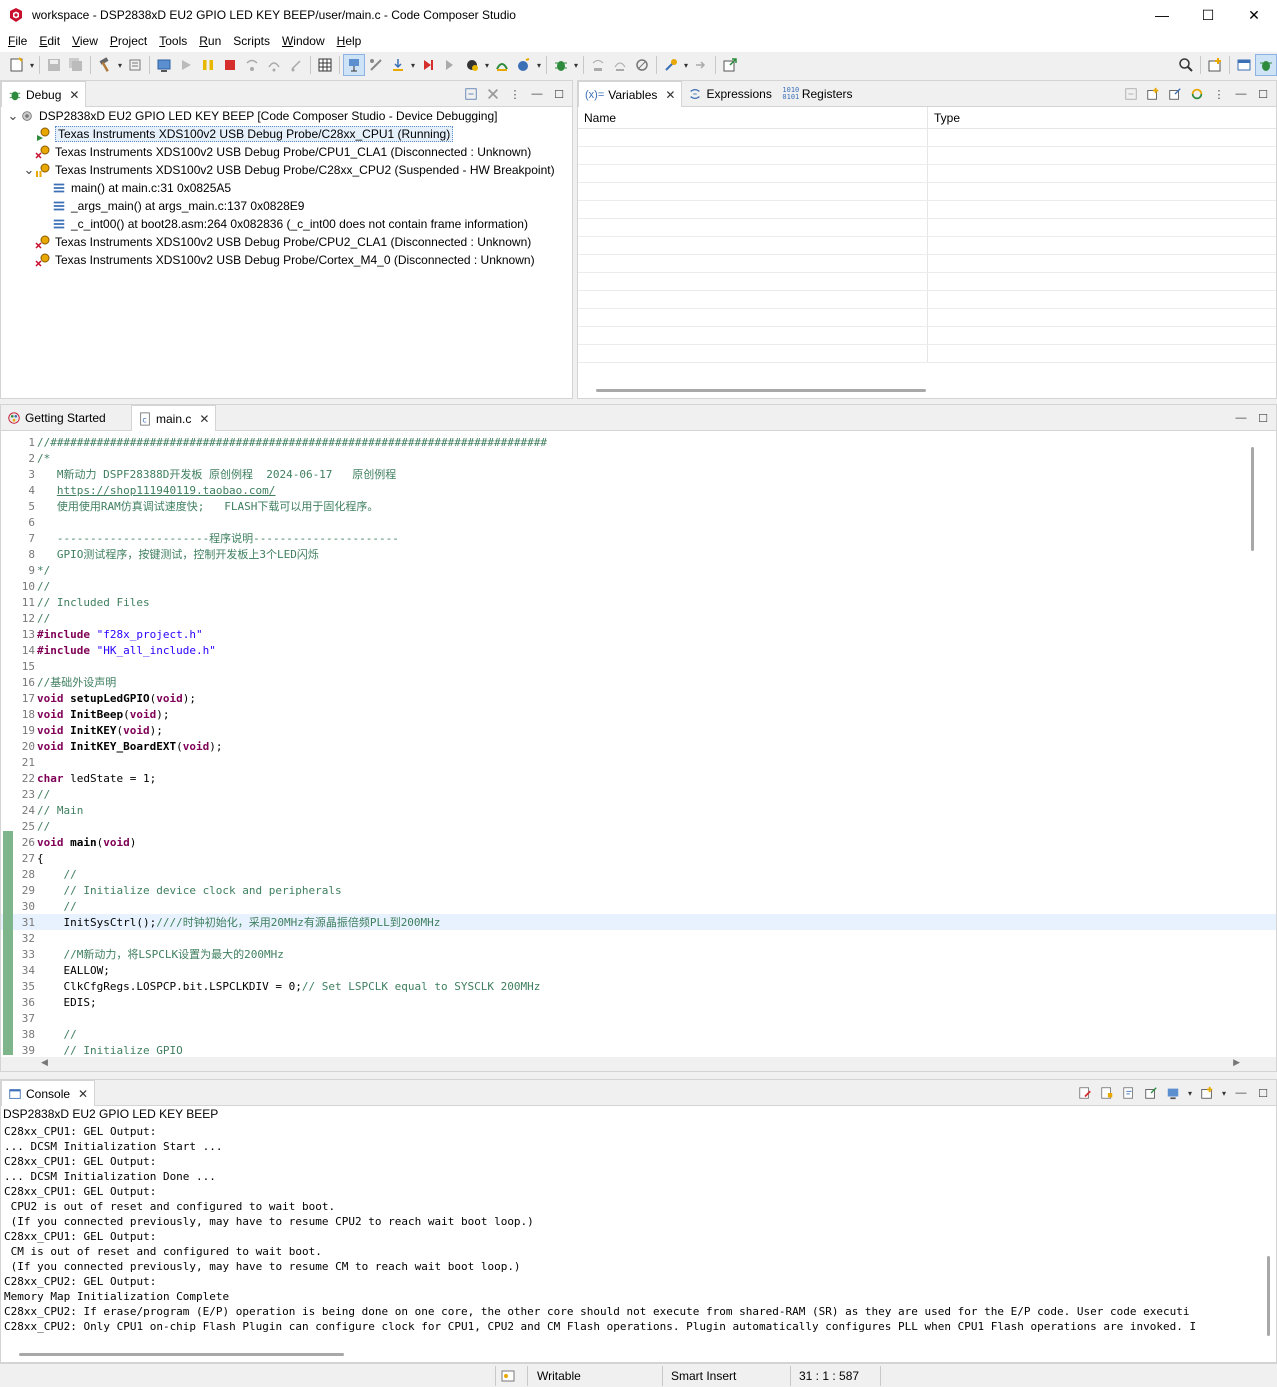  What do you see at coordinates (181, 1354) in the screenshot?
I see `console-horizontal-scrollbar` at bounding box center [181, 1354].